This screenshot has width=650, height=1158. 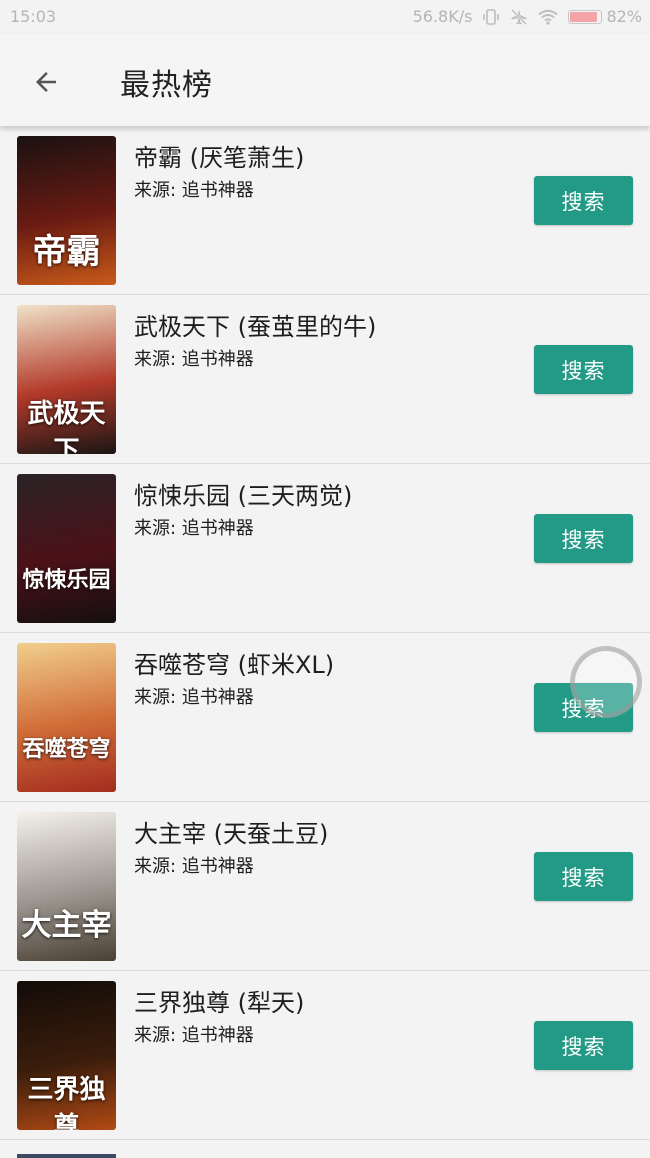 I want to click on airplane-mode-icon, so click(x=519, y=17).